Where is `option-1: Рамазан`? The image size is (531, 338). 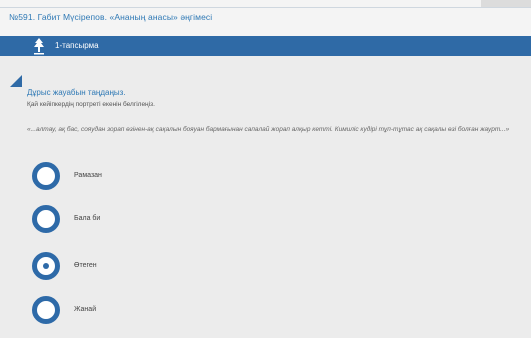
option-1: Рамазан is located at coordinates (132, 178).